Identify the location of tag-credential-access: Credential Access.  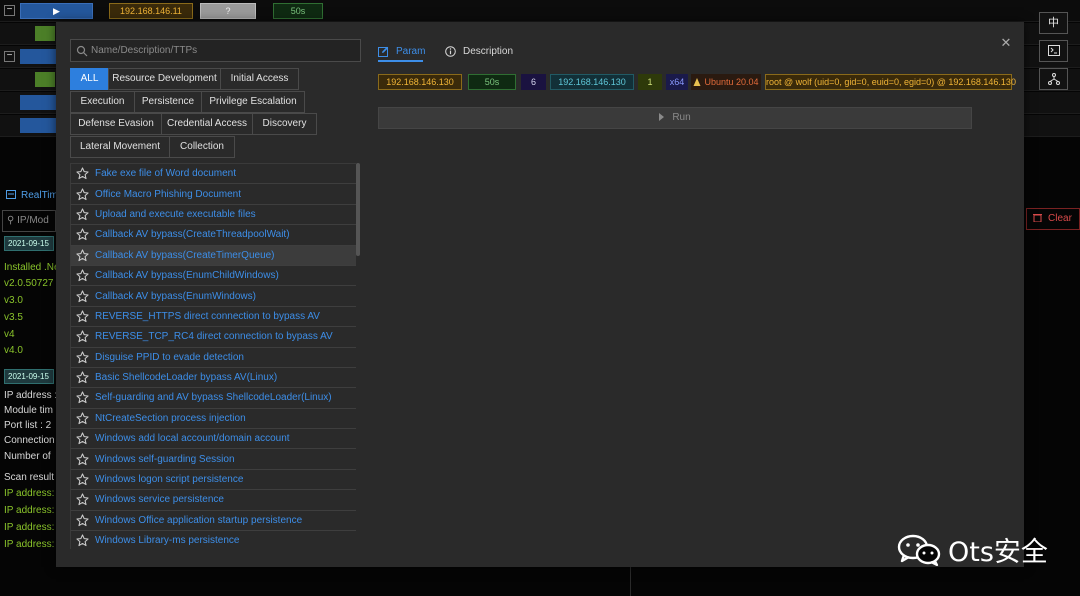
(207, 124).